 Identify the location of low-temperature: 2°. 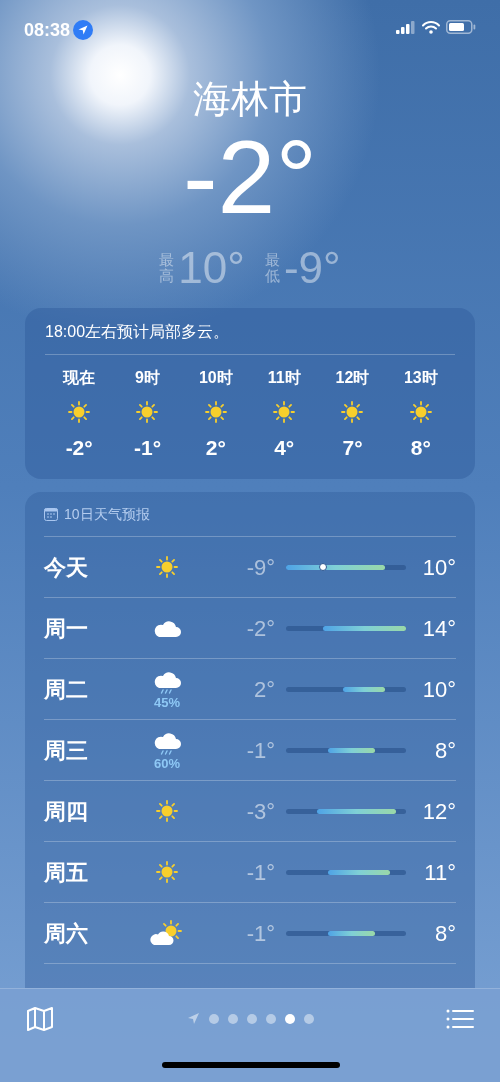
(263, 689).